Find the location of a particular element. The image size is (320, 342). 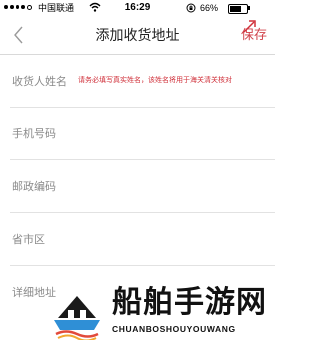

save-button: 保存 is located at coordinates (254, 35).